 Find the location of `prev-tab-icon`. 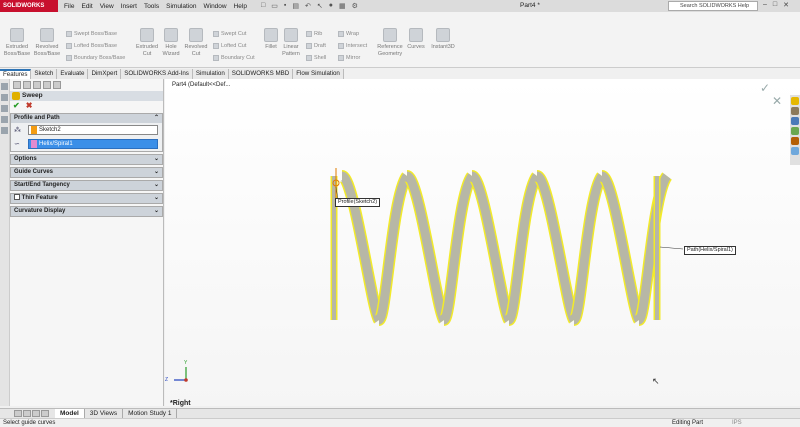

prev-tab-icon is located at coordinates (27, 413).